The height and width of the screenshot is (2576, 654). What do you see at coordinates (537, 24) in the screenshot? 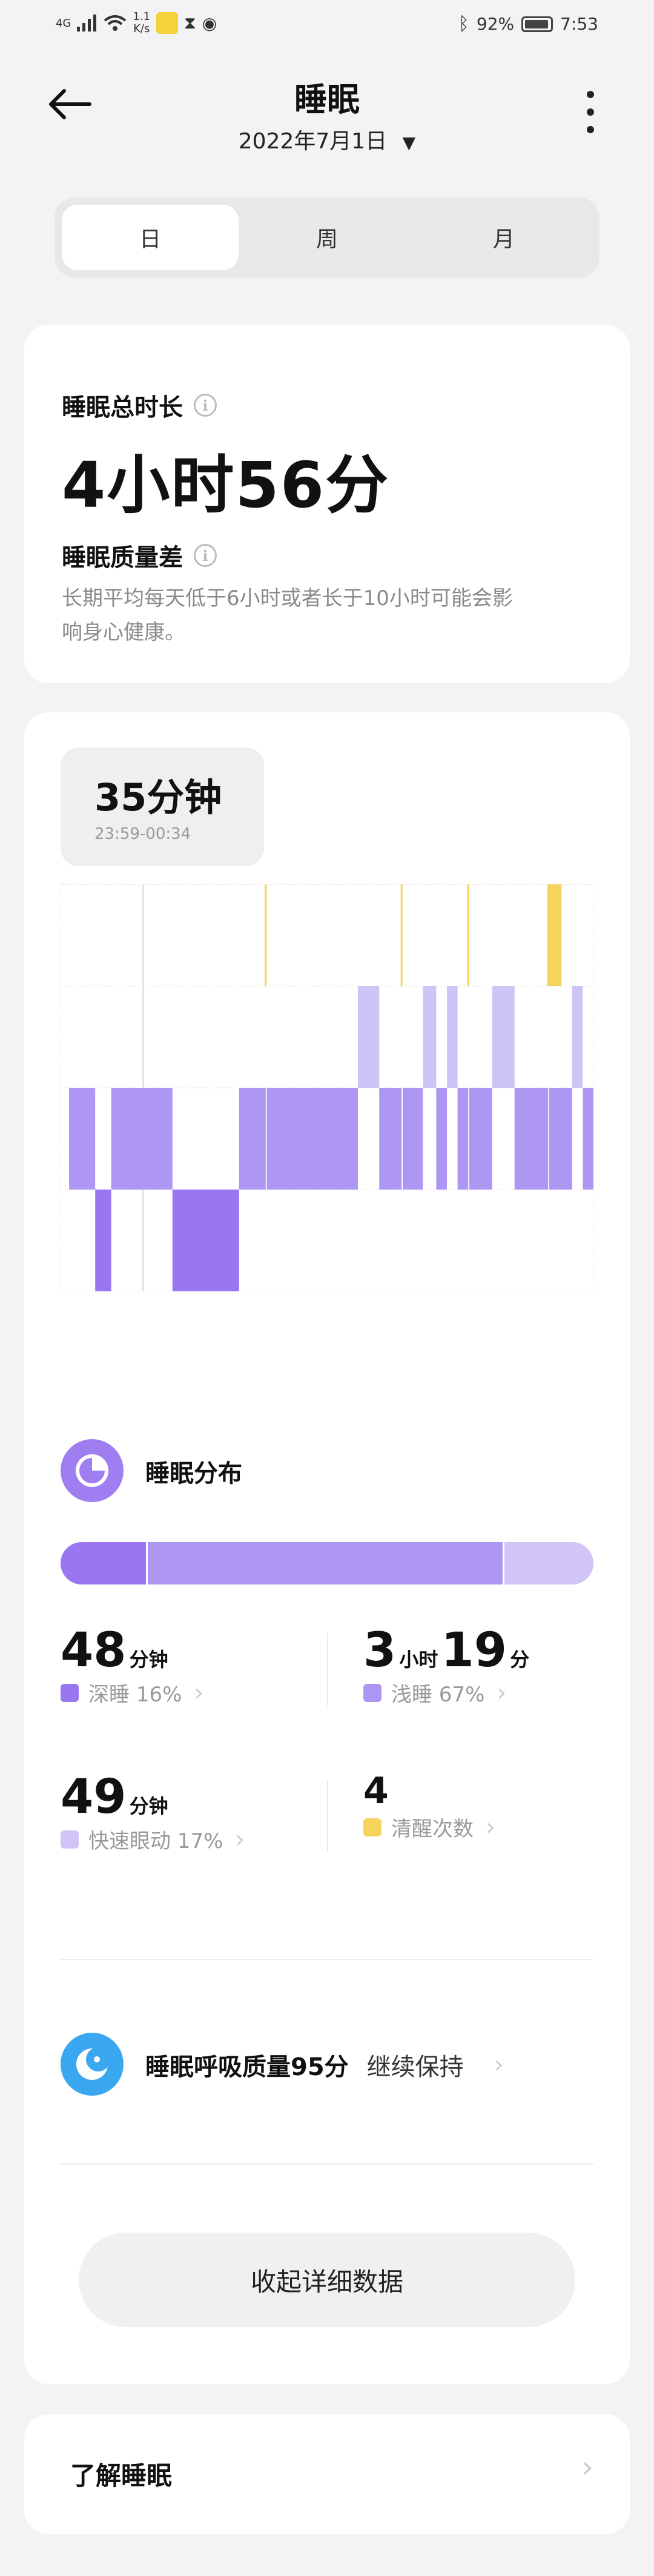
I see `battery-icon` at bounding box center [537, 24].